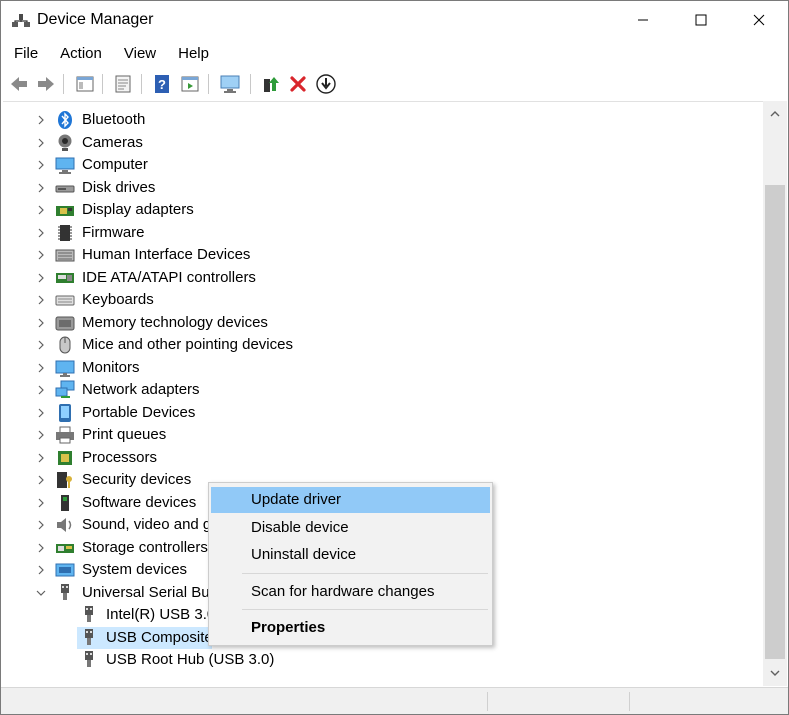  Describe the element at coordinates (373, 368) in the screenshot. I see `tree-node: Monitors` at that location.